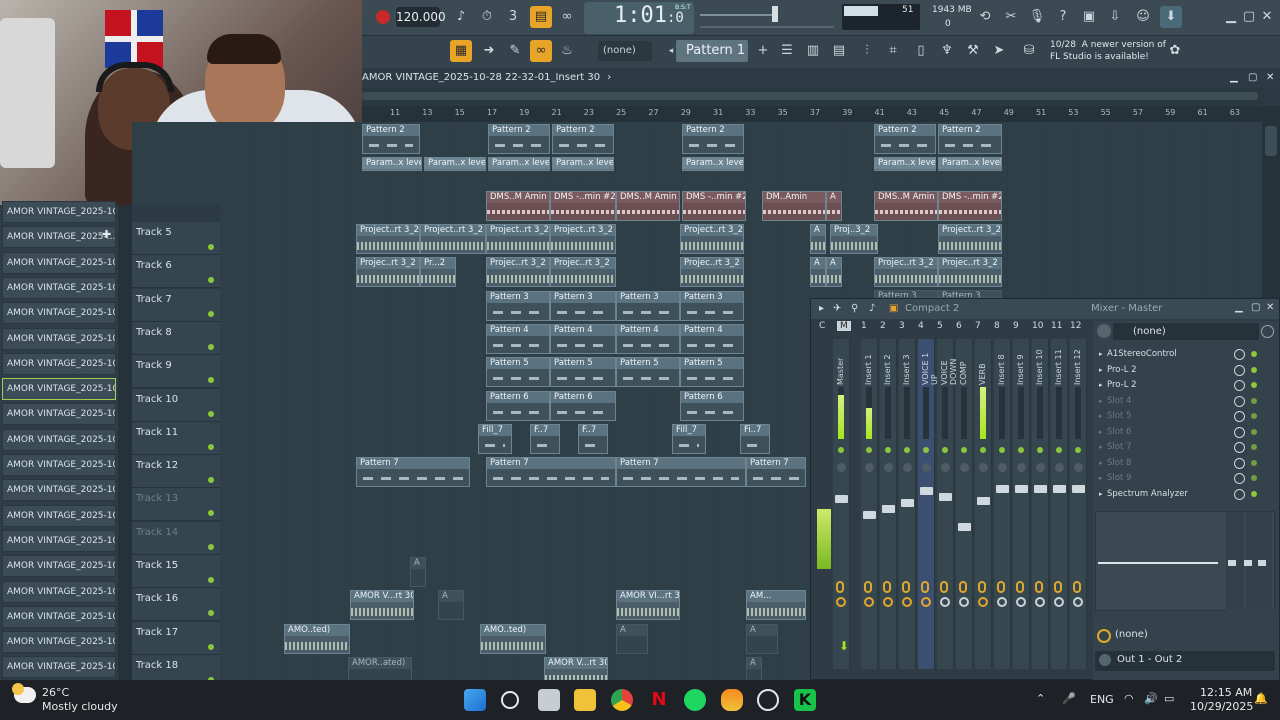  I want to click on track-header: Track 7, so click(176, 305).